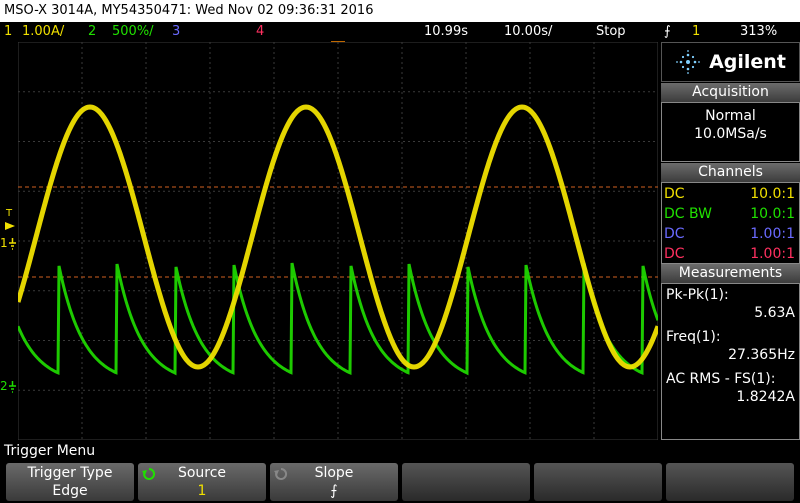 This screenshot has width=800, height=503. Describe the element at coordinates (758, 31) in the screenshot. I see `trigger-level: 313%` at that location.